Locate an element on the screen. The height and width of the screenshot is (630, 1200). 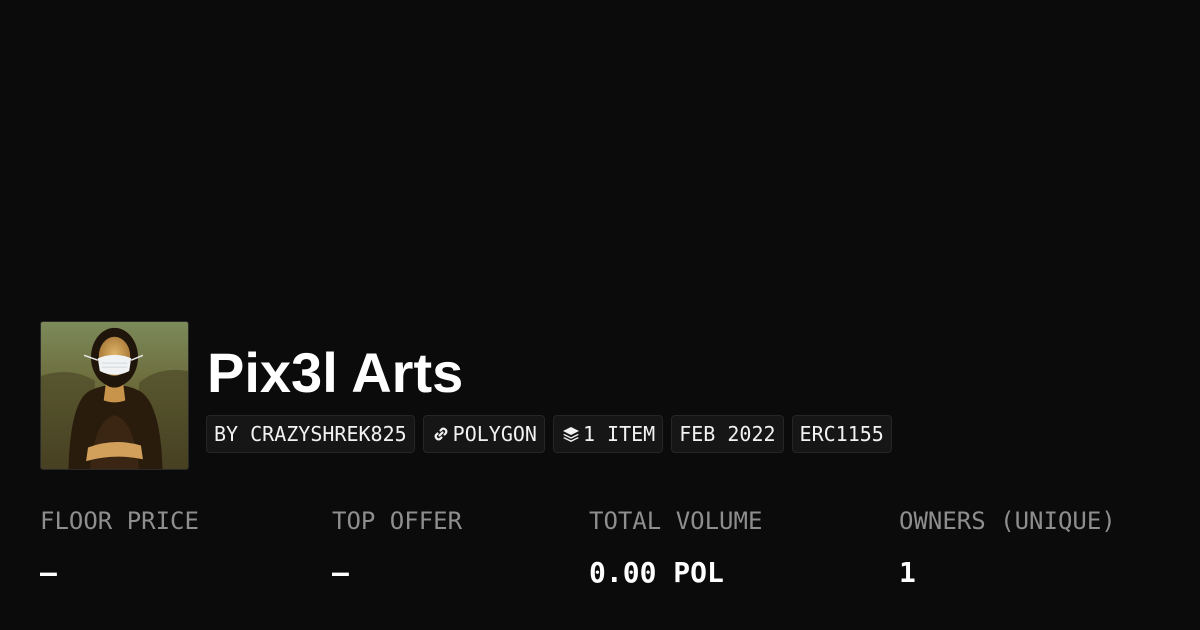
collection-avatar is located at coordinates (114, 395).